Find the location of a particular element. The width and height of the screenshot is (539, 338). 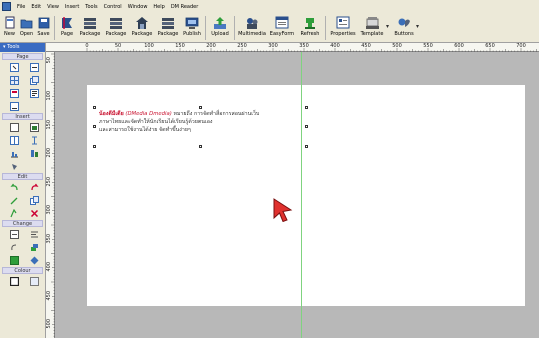

insert-shape-icon is located at coordinates (14, 166).